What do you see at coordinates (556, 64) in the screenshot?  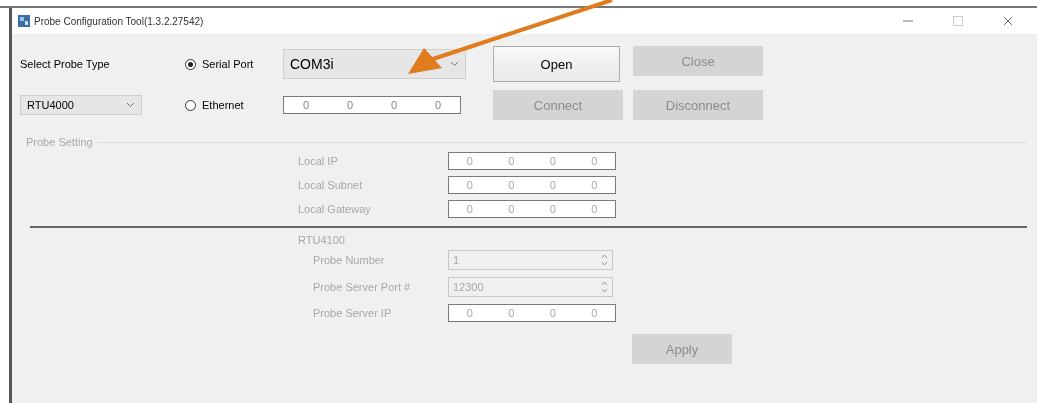 I see `button: Open` at bounding box center [556, 64].